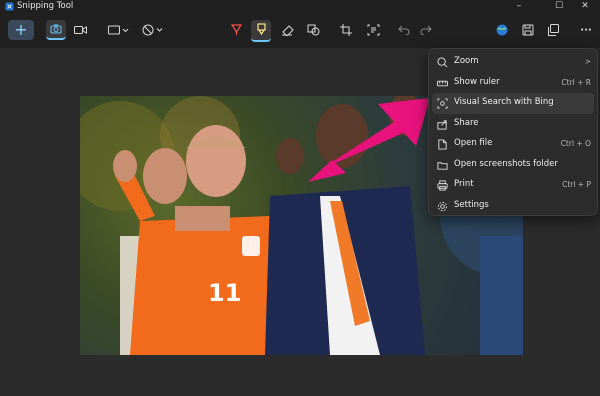  I want to click on video-mode-button, so click(80, 30).